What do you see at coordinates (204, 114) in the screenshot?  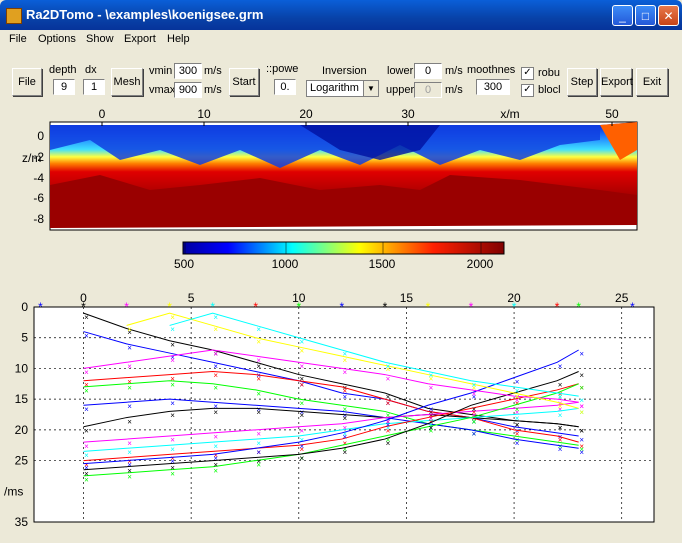 I see `model-x-tick-label: 10` at bounding box center [204, 114].